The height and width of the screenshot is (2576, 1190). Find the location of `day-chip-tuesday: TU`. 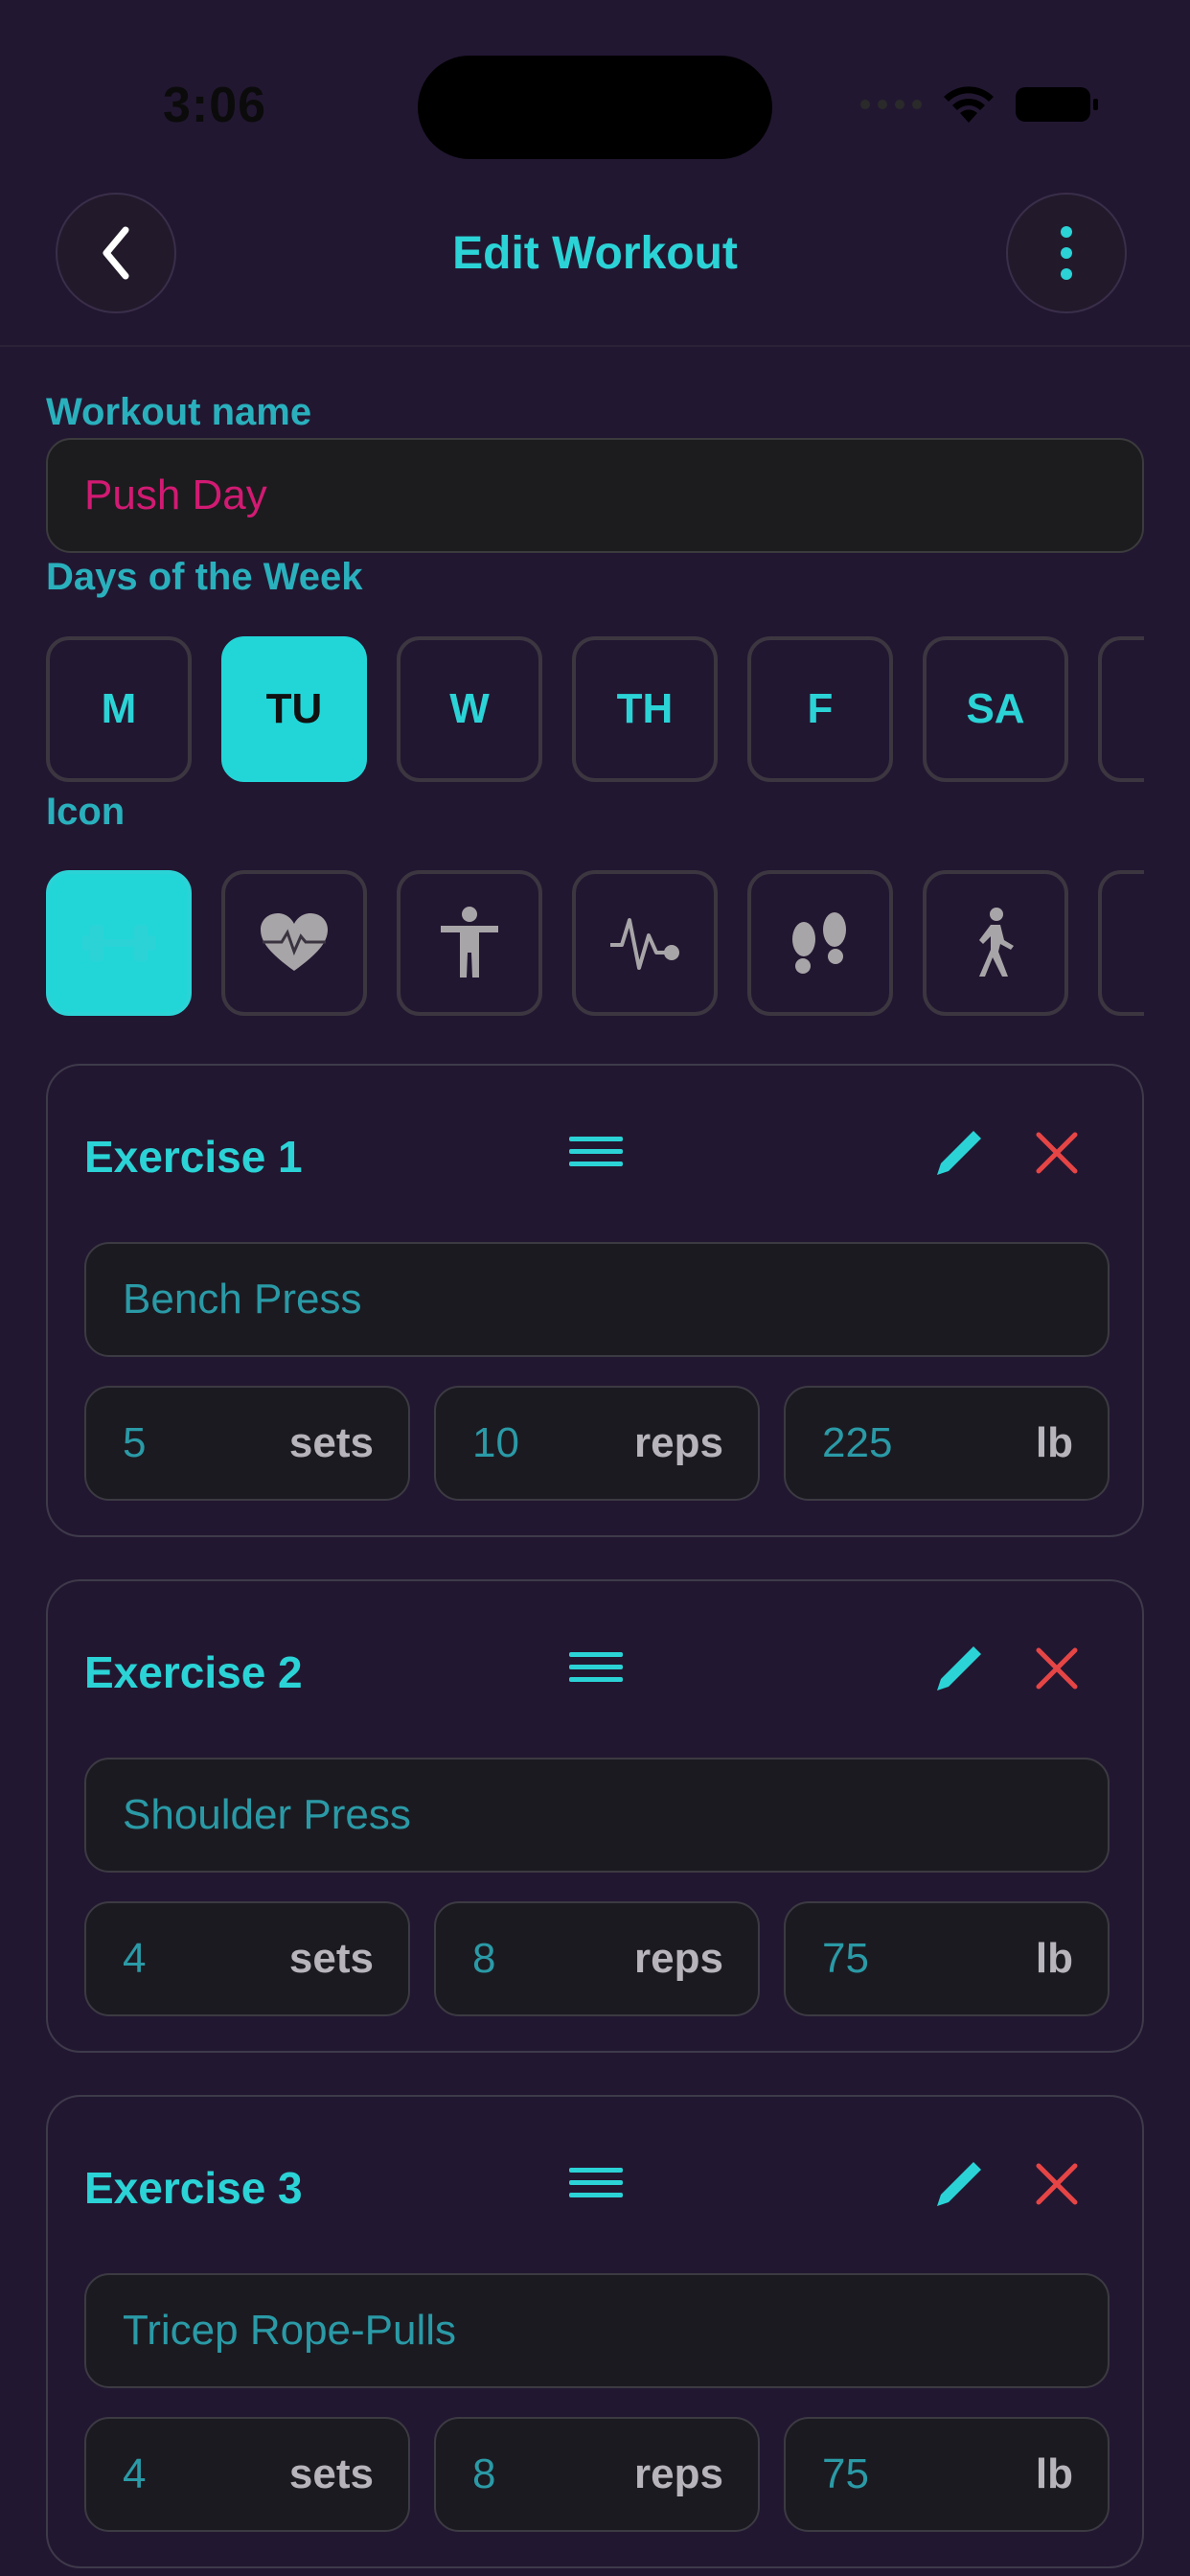

day-chip-tuesday: TU is located at coordinates (294, 709).